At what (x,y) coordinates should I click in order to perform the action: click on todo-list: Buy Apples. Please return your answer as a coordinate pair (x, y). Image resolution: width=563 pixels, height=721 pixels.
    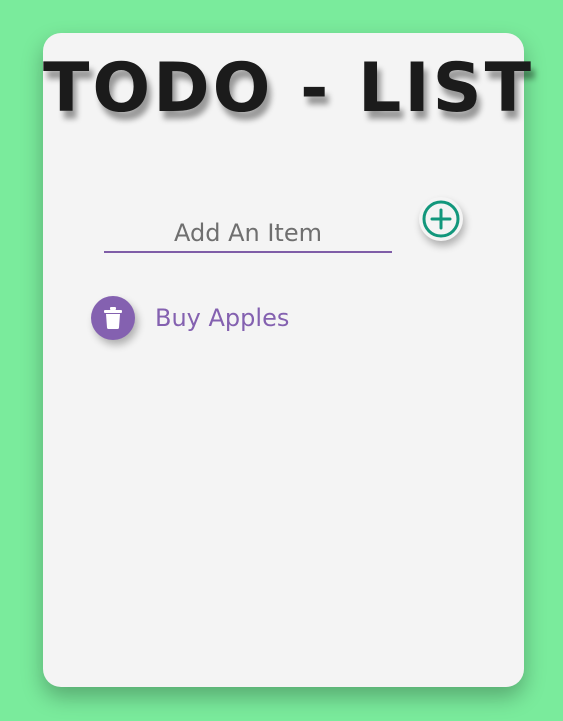
    Looking at the image, I should click on (190, 318).